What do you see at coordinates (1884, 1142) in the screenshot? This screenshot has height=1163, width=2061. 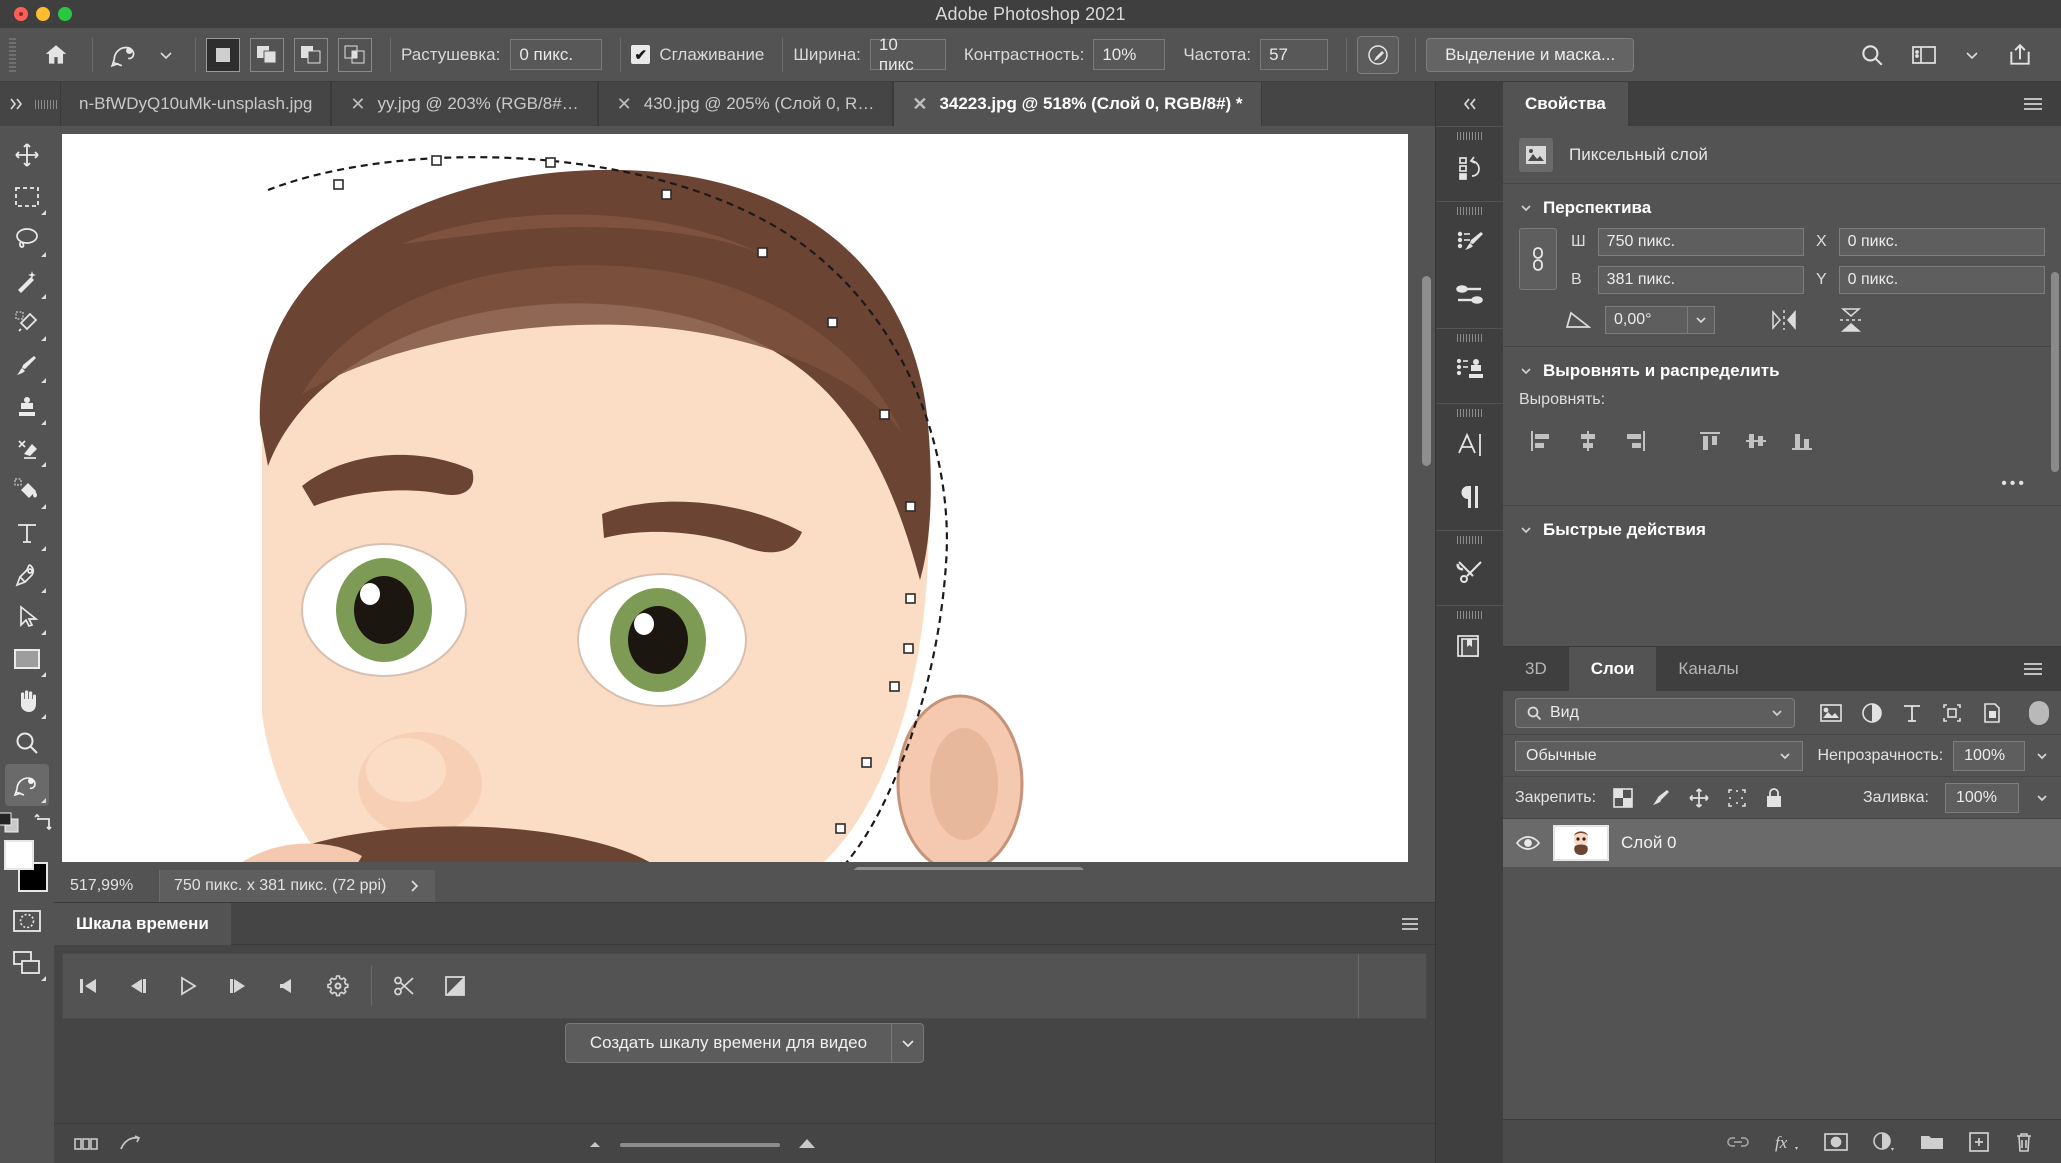 I see `adjustment-layer-icon` at bounding box center [1884, 1142].